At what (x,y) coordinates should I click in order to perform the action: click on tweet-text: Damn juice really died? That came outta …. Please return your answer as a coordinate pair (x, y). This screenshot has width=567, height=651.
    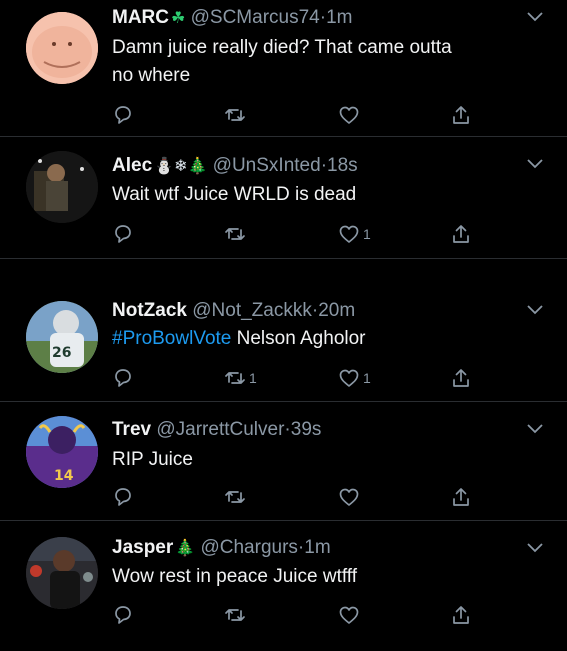
    Looking at the image, I should click on (282, 62).